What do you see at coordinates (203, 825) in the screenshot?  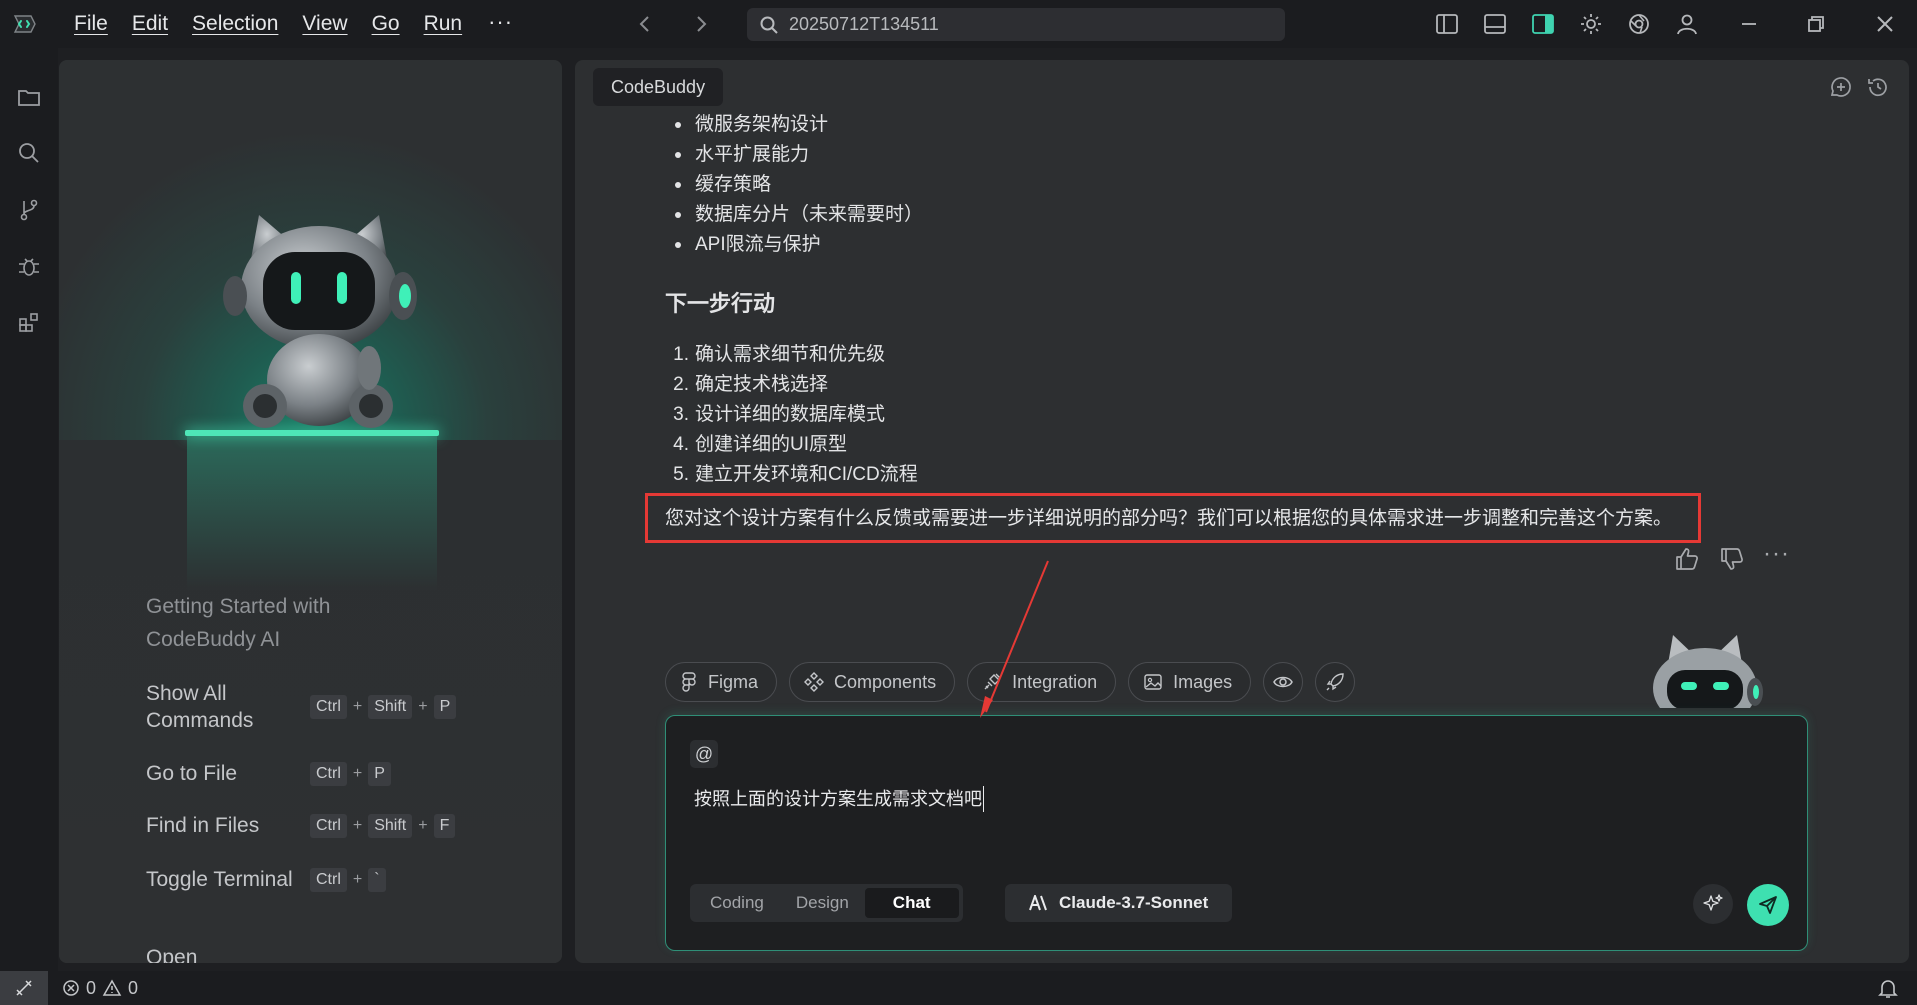 I see `shortcut-label: Find in Files` at bounding box center [203, 825].